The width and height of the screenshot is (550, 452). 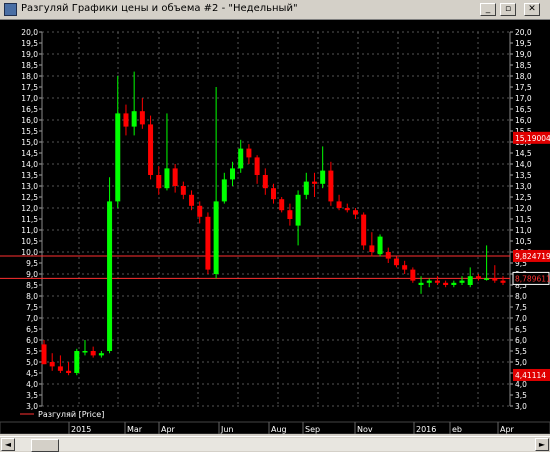 What do you see at coordinates (532, 138) in the screenshot?
I see `price-tag-label: 15,19004` at bounding box center [532, 138].